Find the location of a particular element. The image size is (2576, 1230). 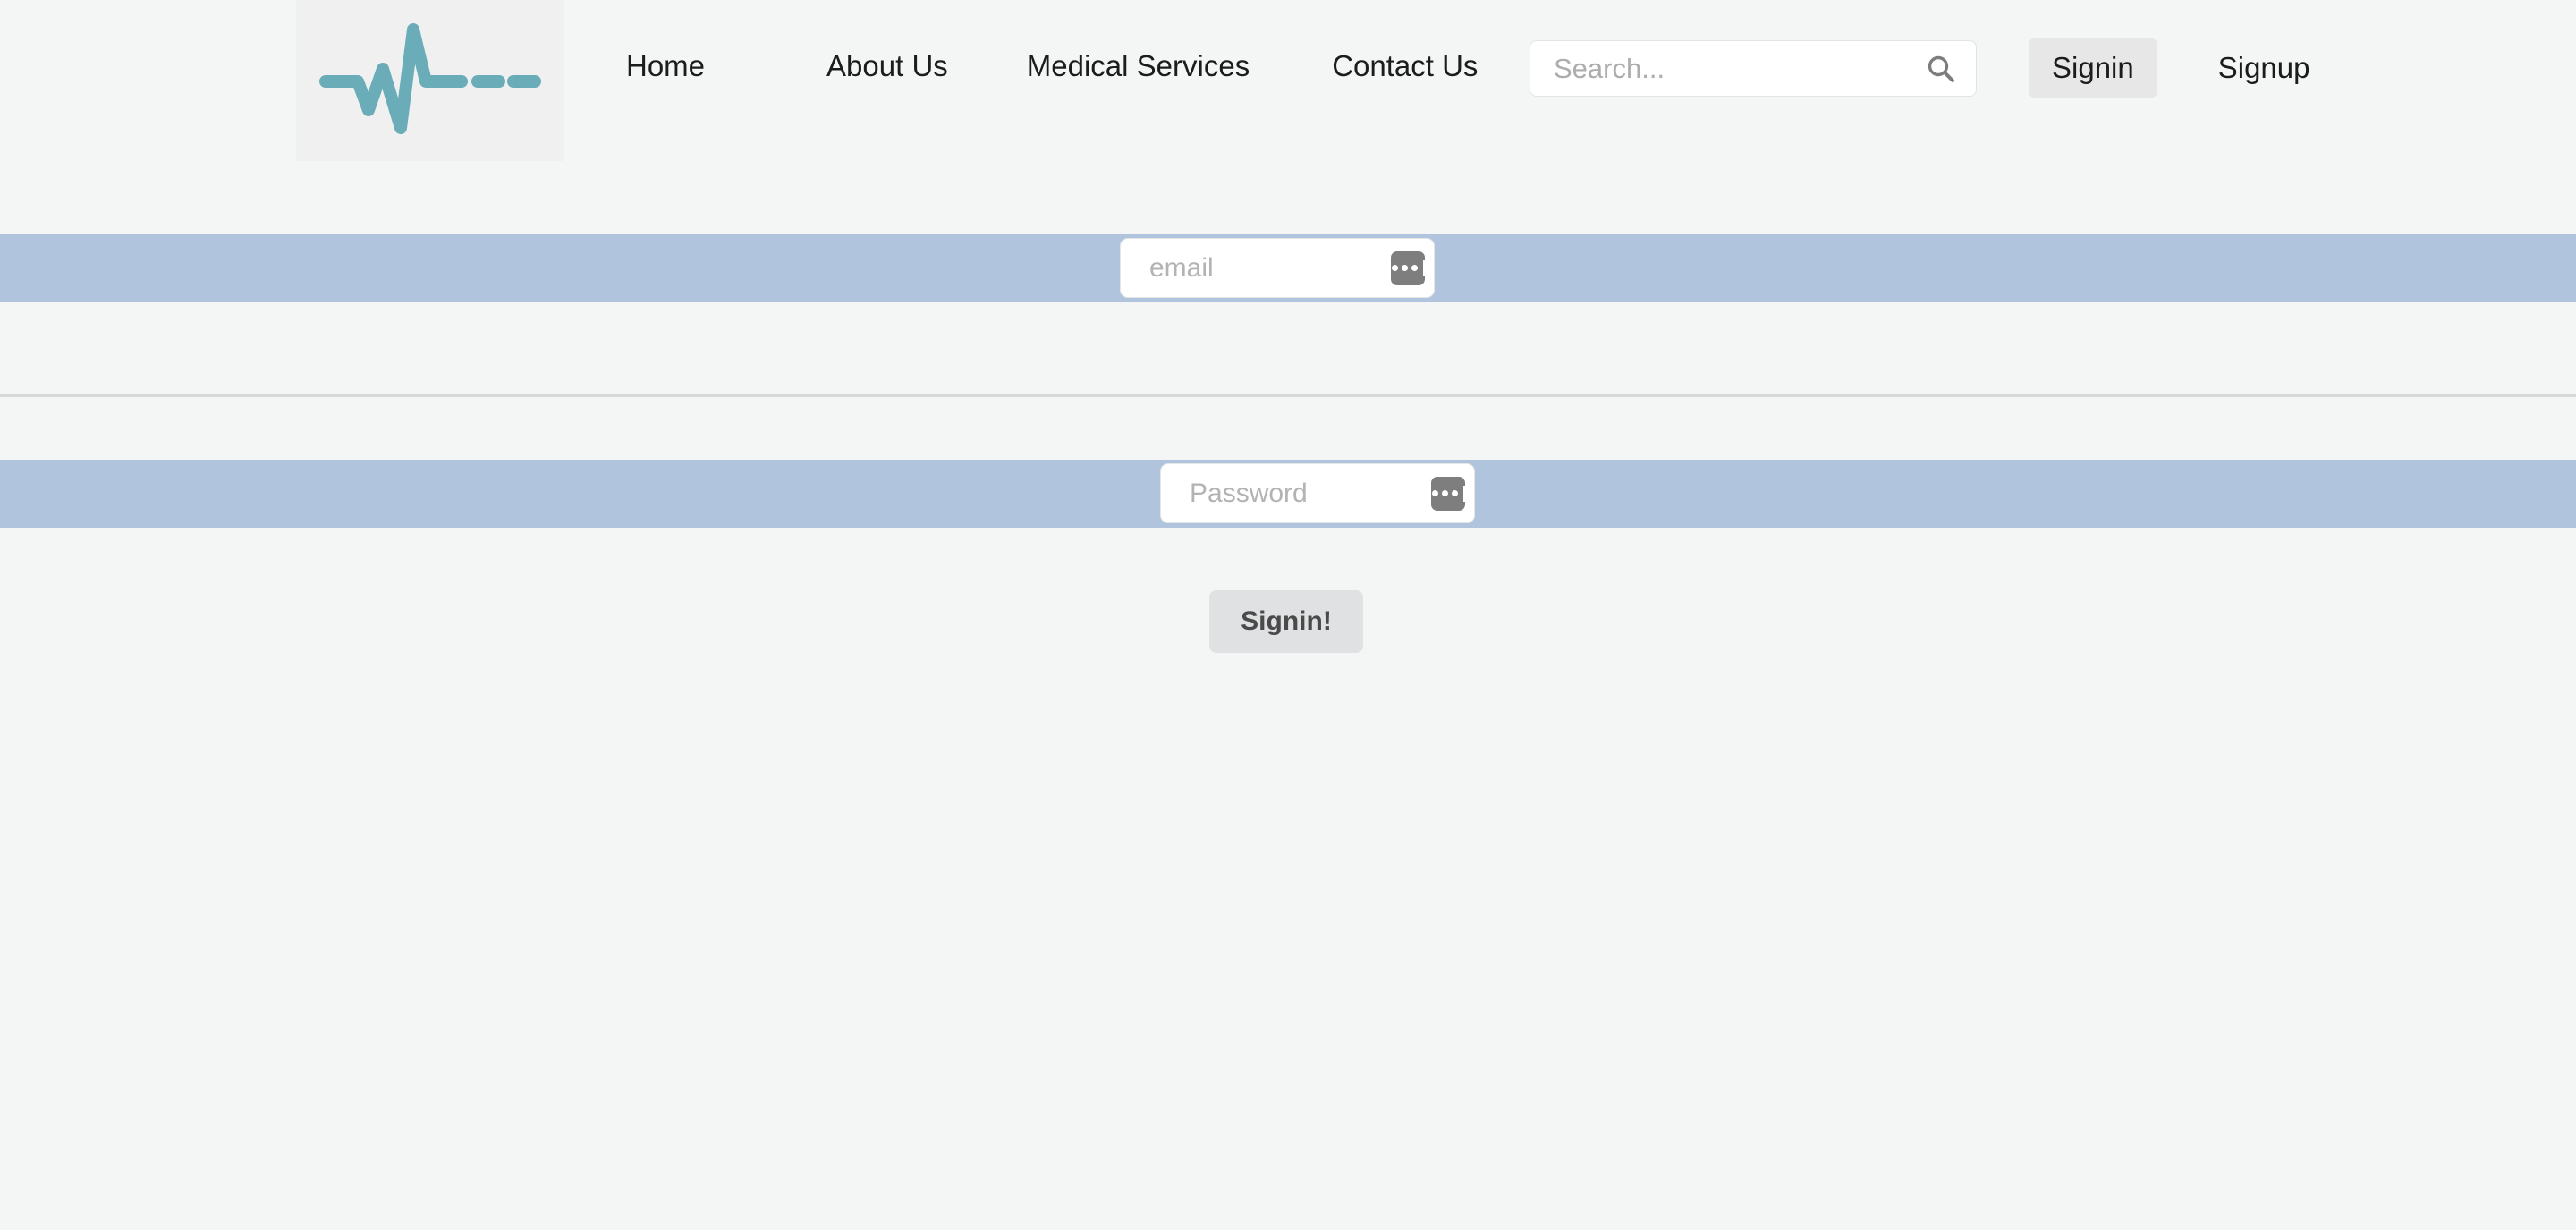

password-input is located at coordinates (1310, 494).